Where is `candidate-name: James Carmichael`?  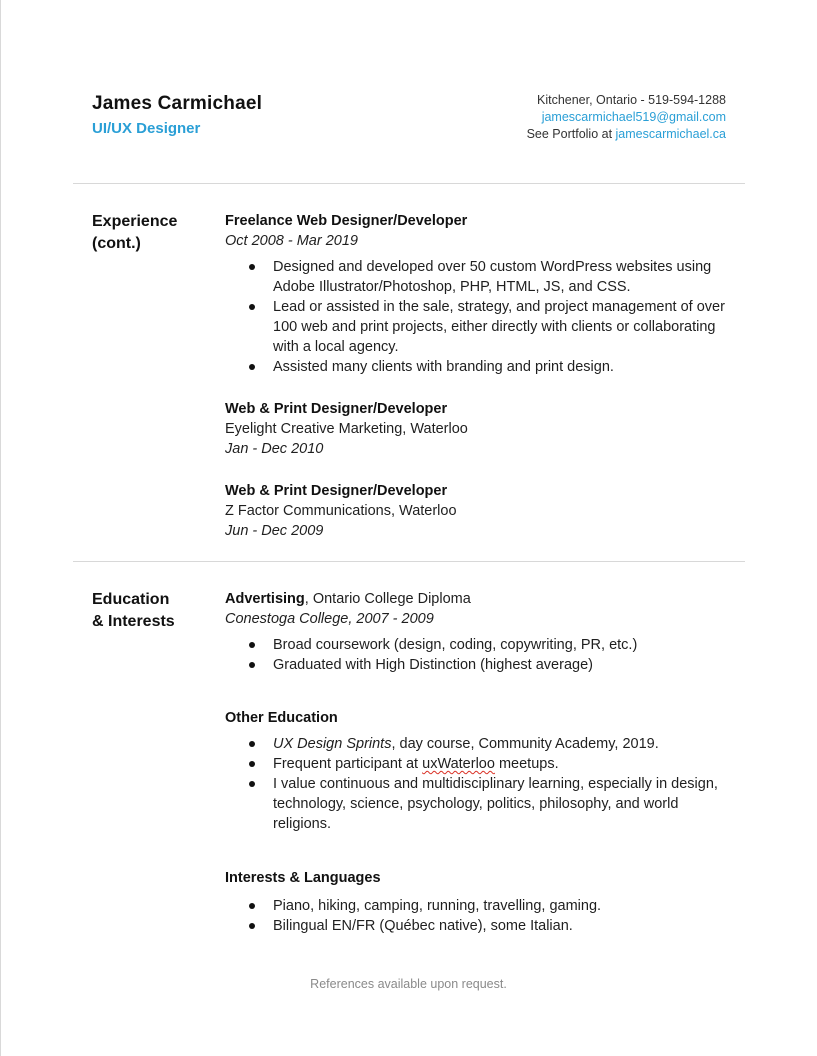 candidate-name: James Carmichael is located at coordinates (177, 103).